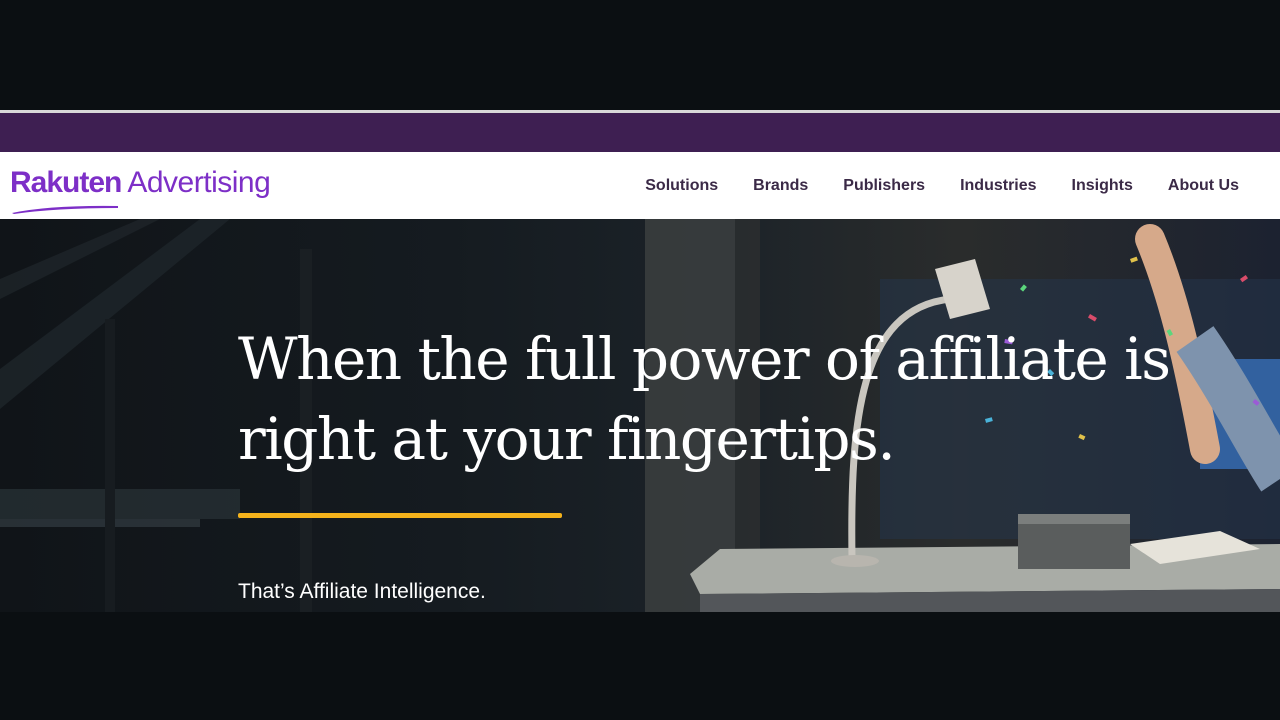 Image resolution: width=1280 pixels, height=720 pixels. Describe the element at coordinates (1102, 186) in the screenshot. I see `nav-insights: Insights` at that location.